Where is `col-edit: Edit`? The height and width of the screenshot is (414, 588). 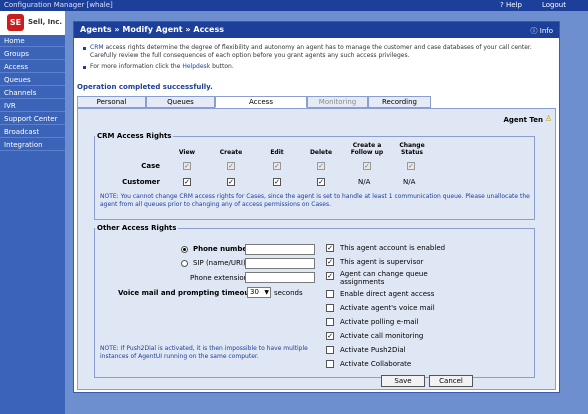 col-edit: Edit is located at coordinates (277, 152).